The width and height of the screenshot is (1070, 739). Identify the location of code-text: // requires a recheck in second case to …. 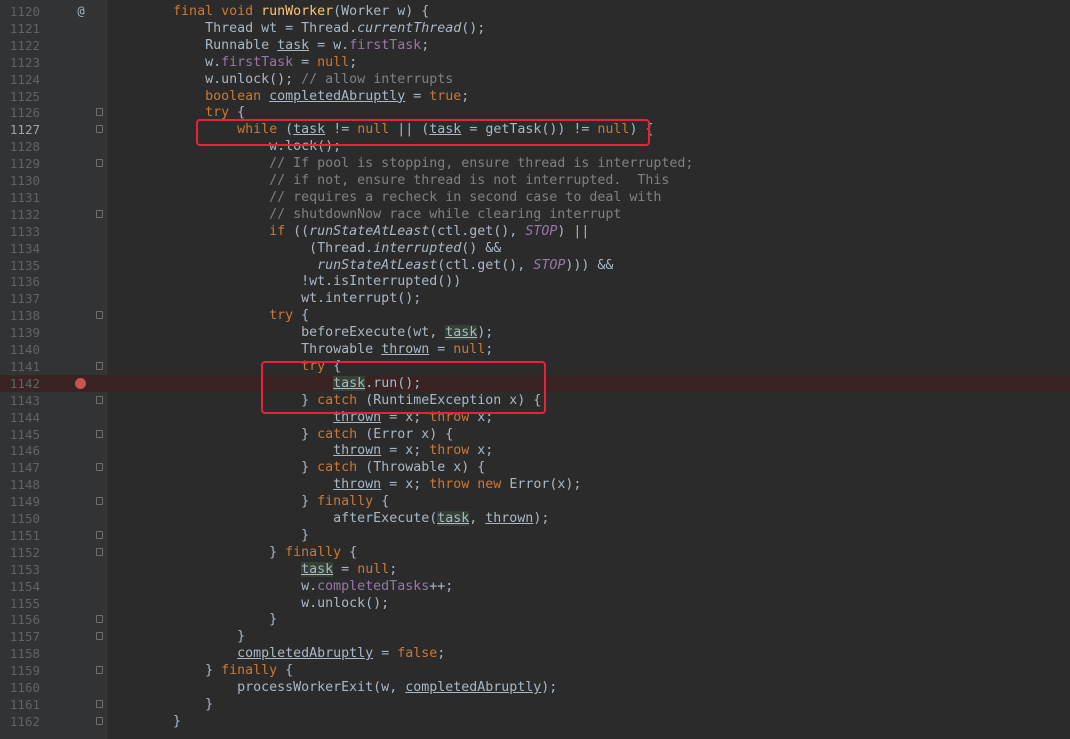
(385, 197).